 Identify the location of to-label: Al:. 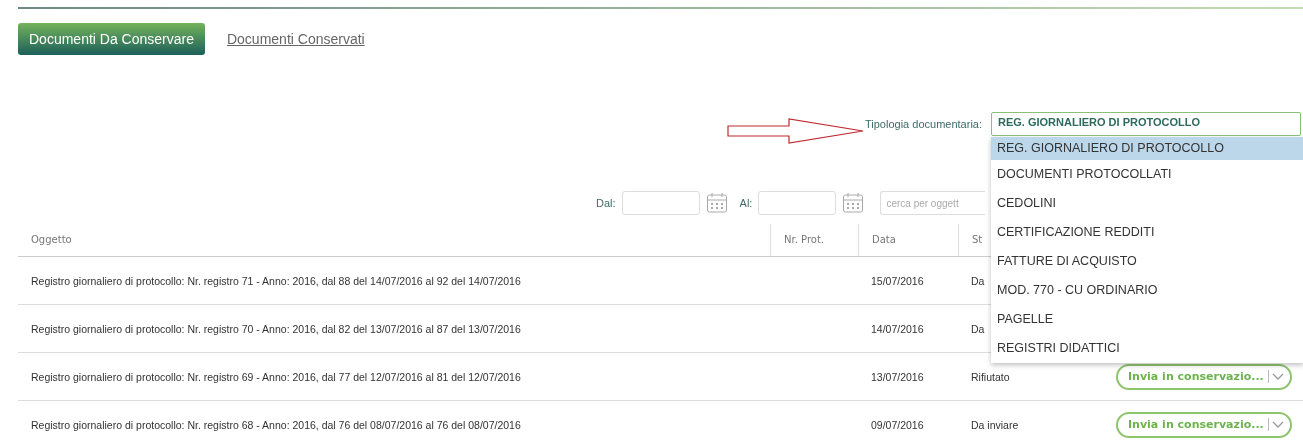
(746, 203).